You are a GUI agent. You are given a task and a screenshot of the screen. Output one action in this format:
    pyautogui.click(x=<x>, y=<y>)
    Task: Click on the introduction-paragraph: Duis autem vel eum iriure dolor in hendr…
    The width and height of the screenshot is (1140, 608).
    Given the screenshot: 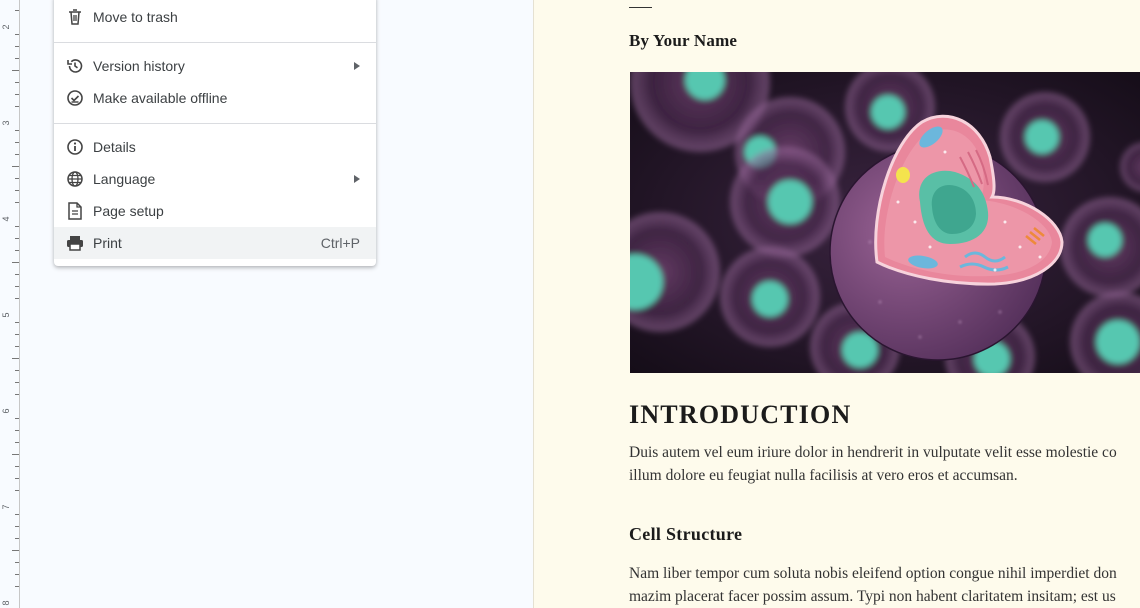 What is the action you would take?
    pyautogui.click(x=873, y=464)
    